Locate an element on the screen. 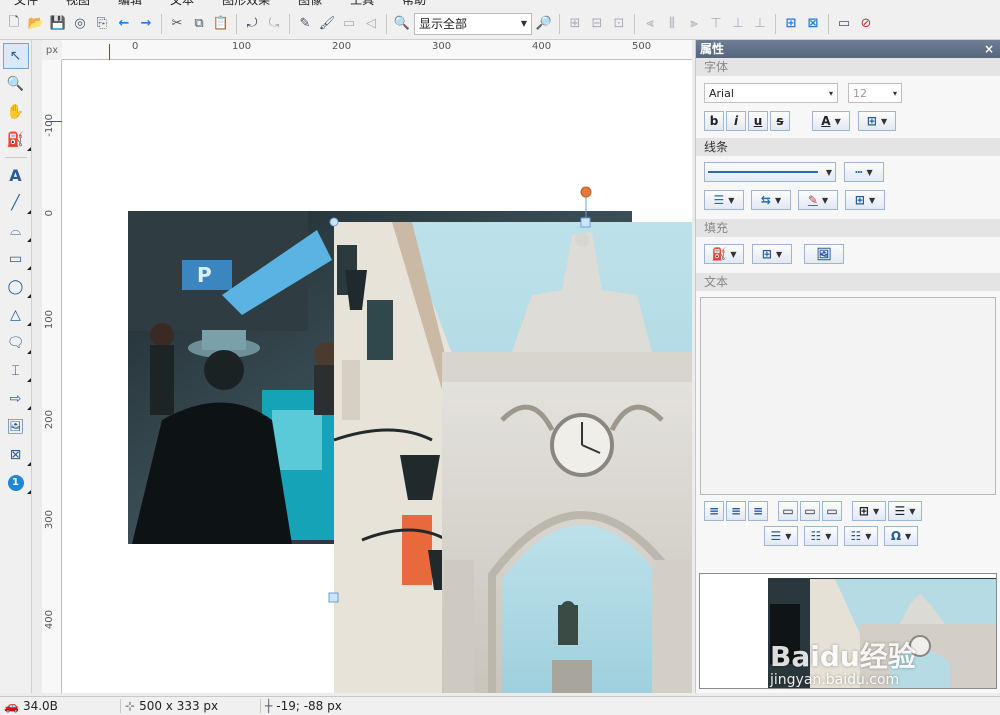  font-color-button: A ▼ is located at coordinates (831, 121).